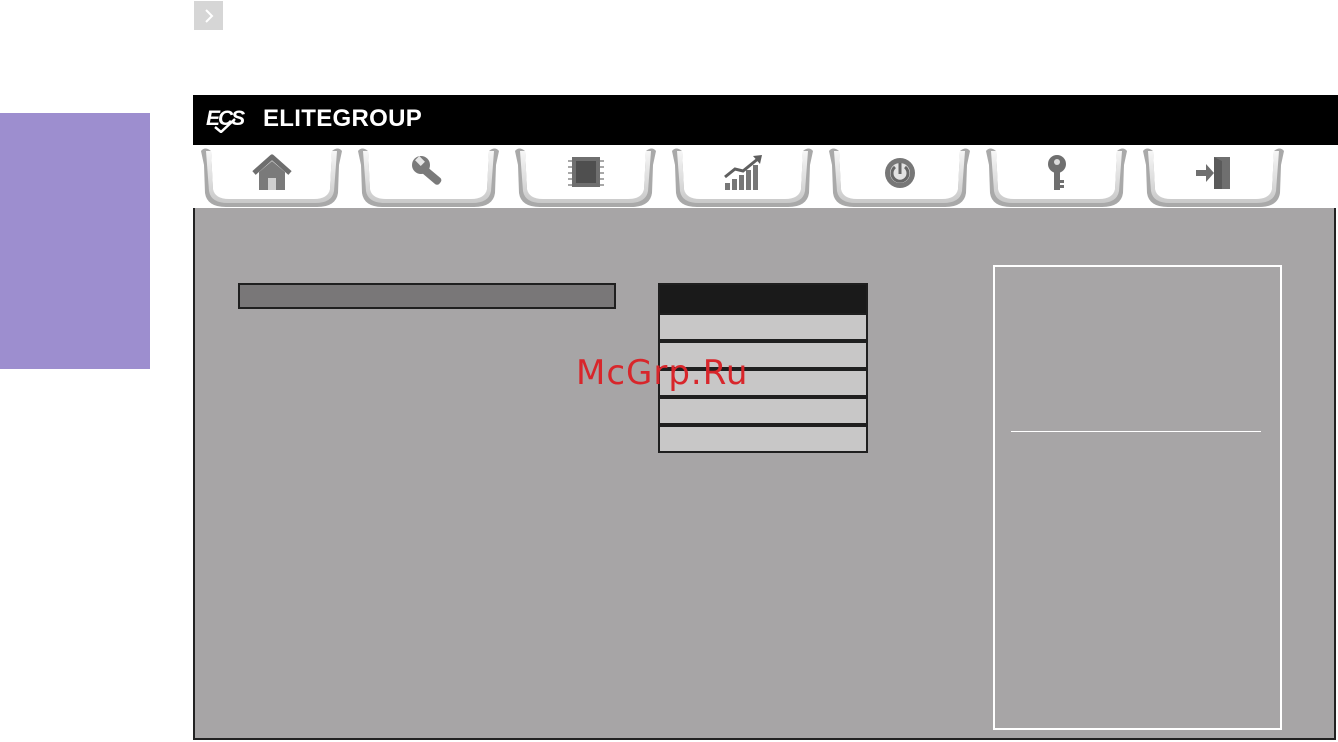 This screenshot has width=1338, height=742. Describe the element at coordinates (343, 118) in the screenshot. I see `brand-name: ELITEGROUP` at that location.